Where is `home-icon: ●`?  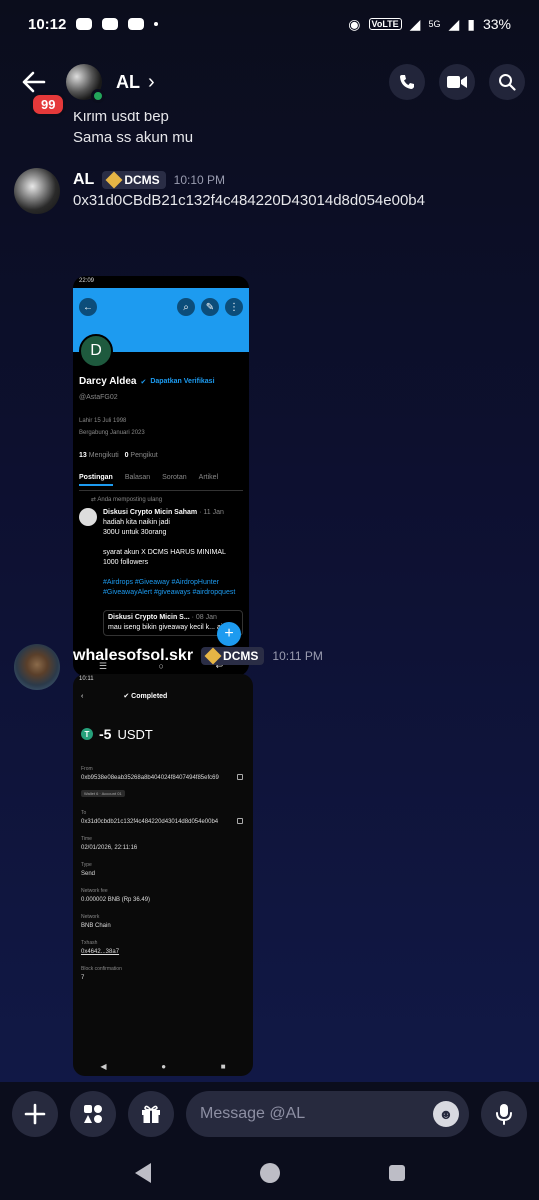
home-icon: ● is located at coordinates (164, 1066).